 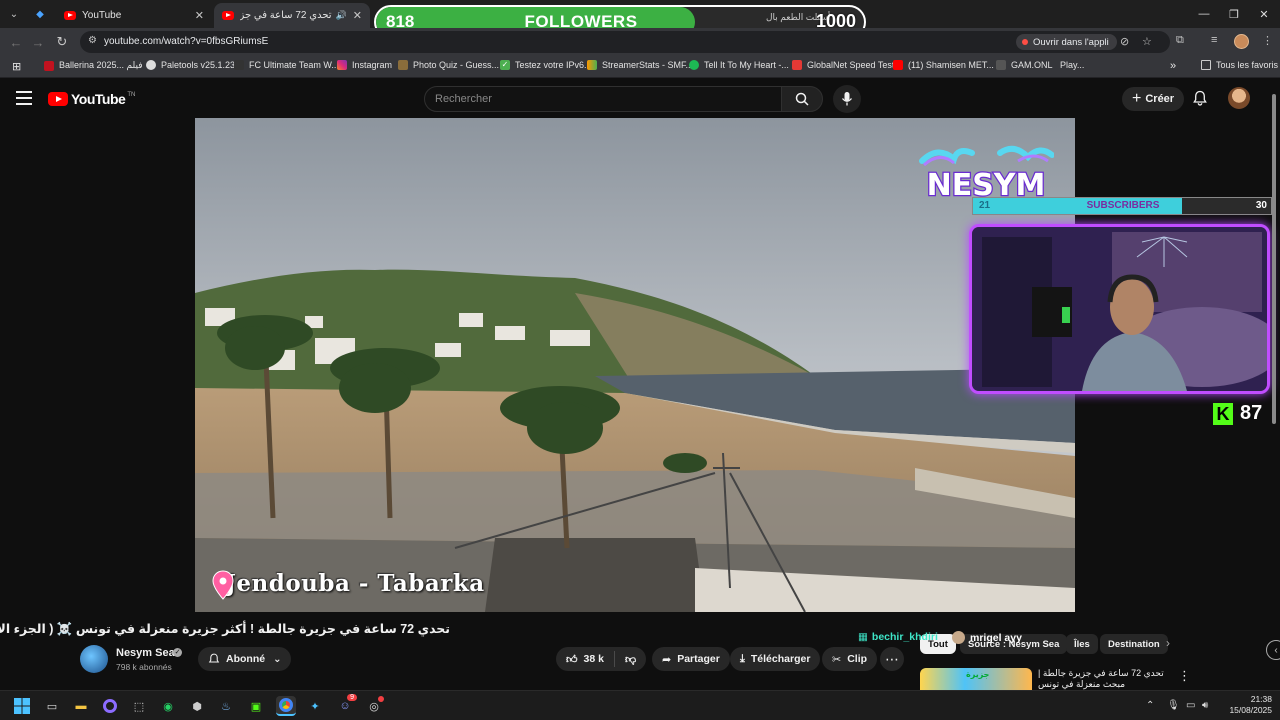 What do you see at coordinates (1234, 14) in the screenshot?
I see `restore-icon: ❐` at bounding box center [1234, 14].